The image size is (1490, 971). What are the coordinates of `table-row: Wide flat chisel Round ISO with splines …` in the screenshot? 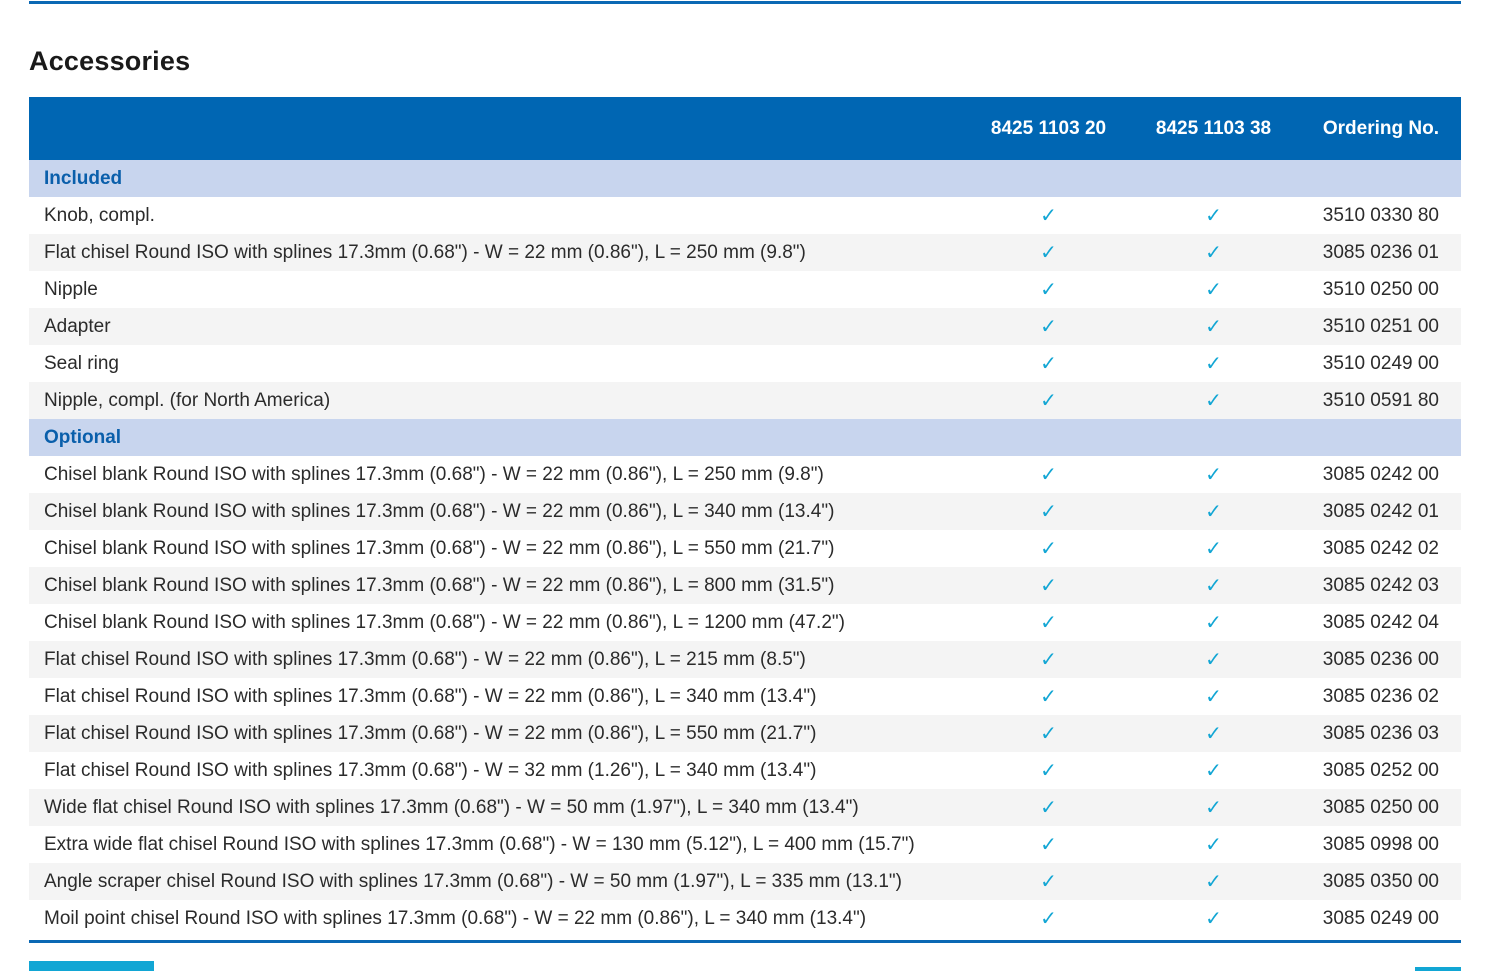 It's located at (745, 807).